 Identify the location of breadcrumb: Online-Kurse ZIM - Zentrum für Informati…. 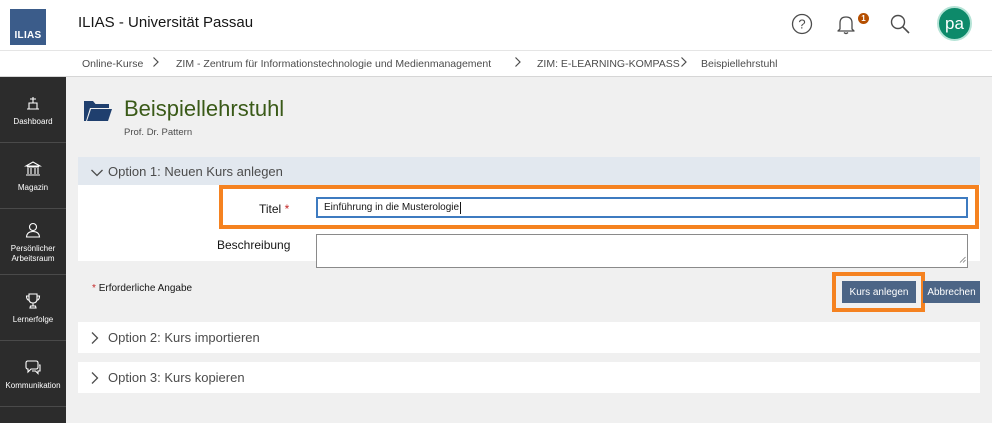
(496, 63).